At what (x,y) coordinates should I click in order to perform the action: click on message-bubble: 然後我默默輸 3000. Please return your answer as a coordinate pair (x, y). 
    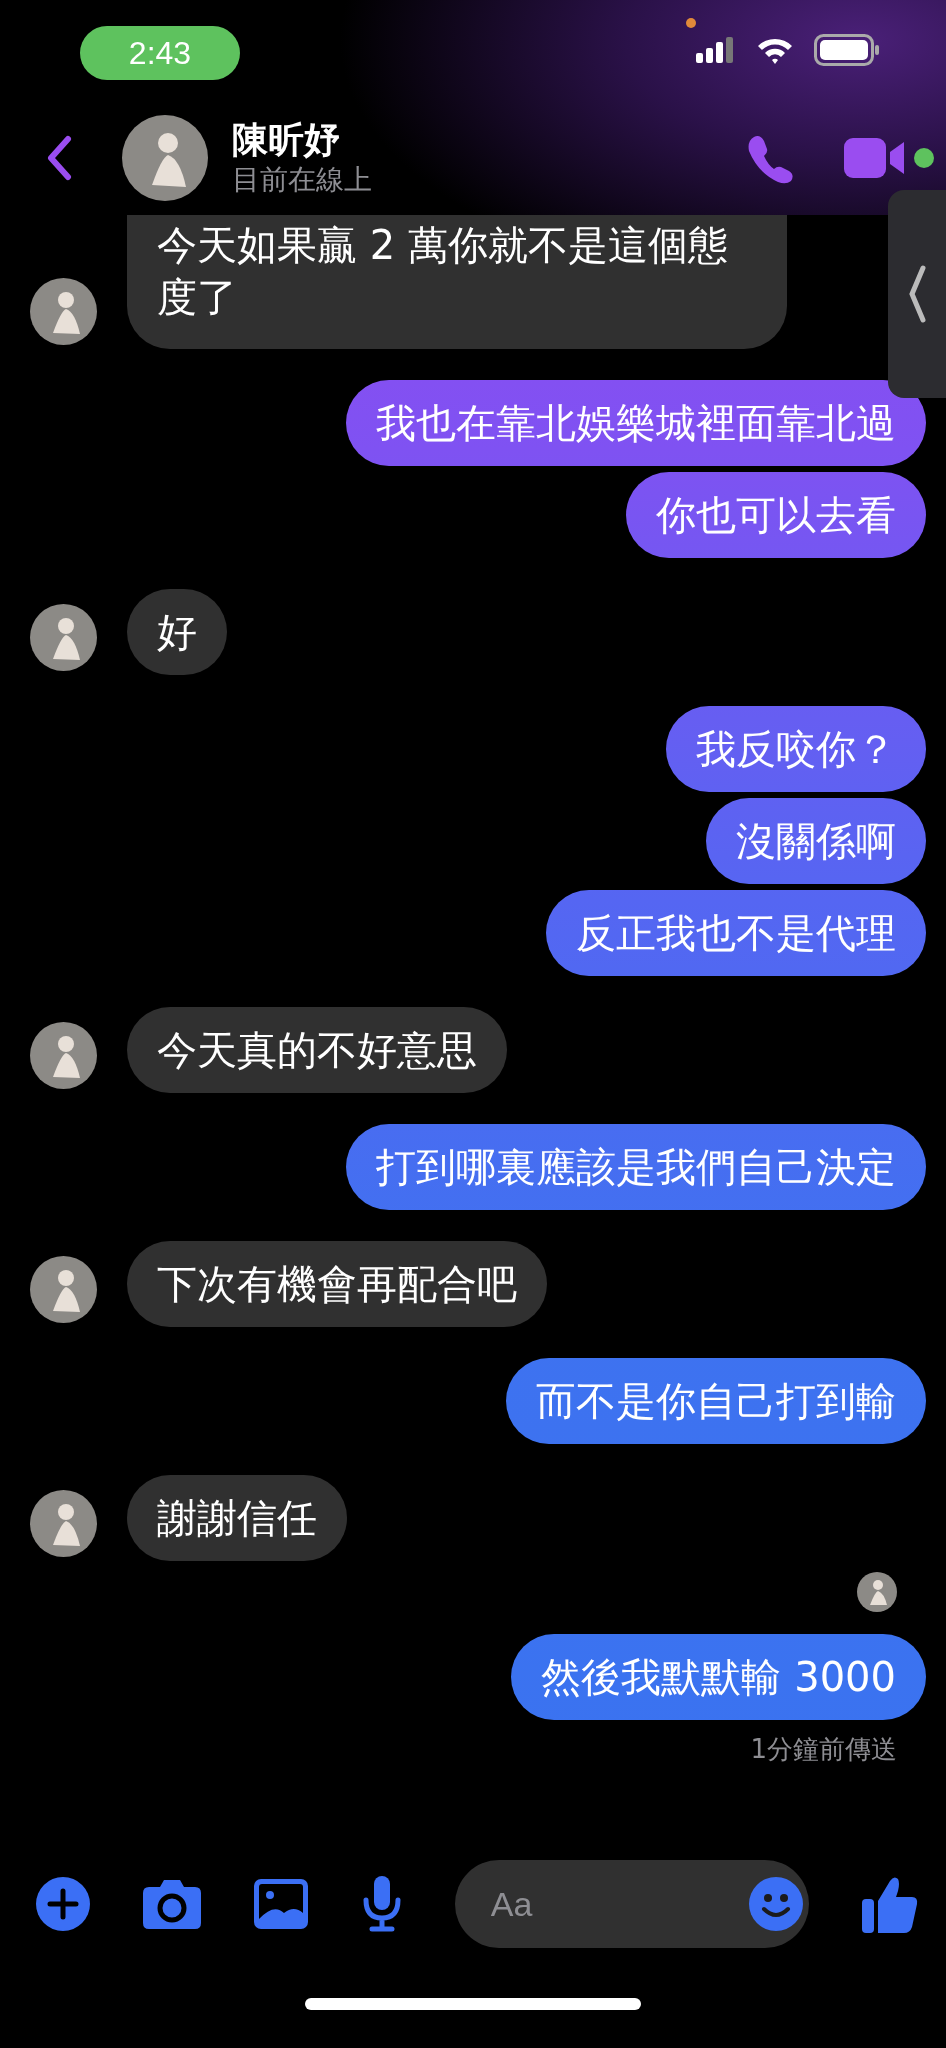
    Looking at the image, I should click on (718, 1677).